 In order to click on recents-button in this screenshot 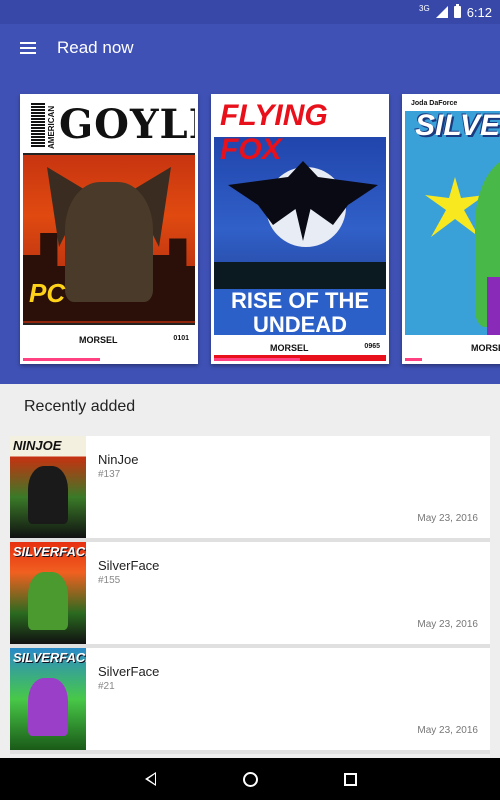, I will do `click(350, 779)`.